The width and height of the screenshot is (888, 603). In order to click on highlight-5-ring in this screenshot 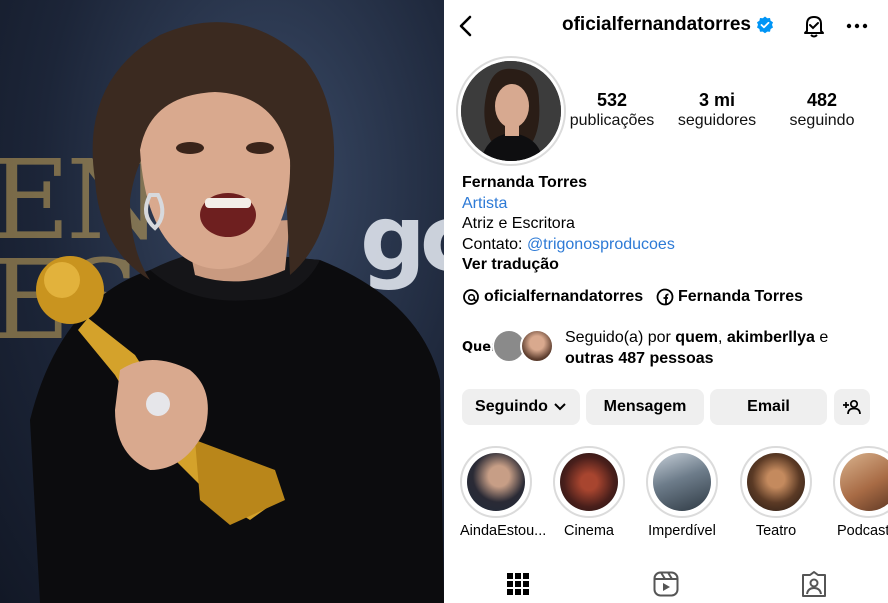, I will do `click(860, 482)`.